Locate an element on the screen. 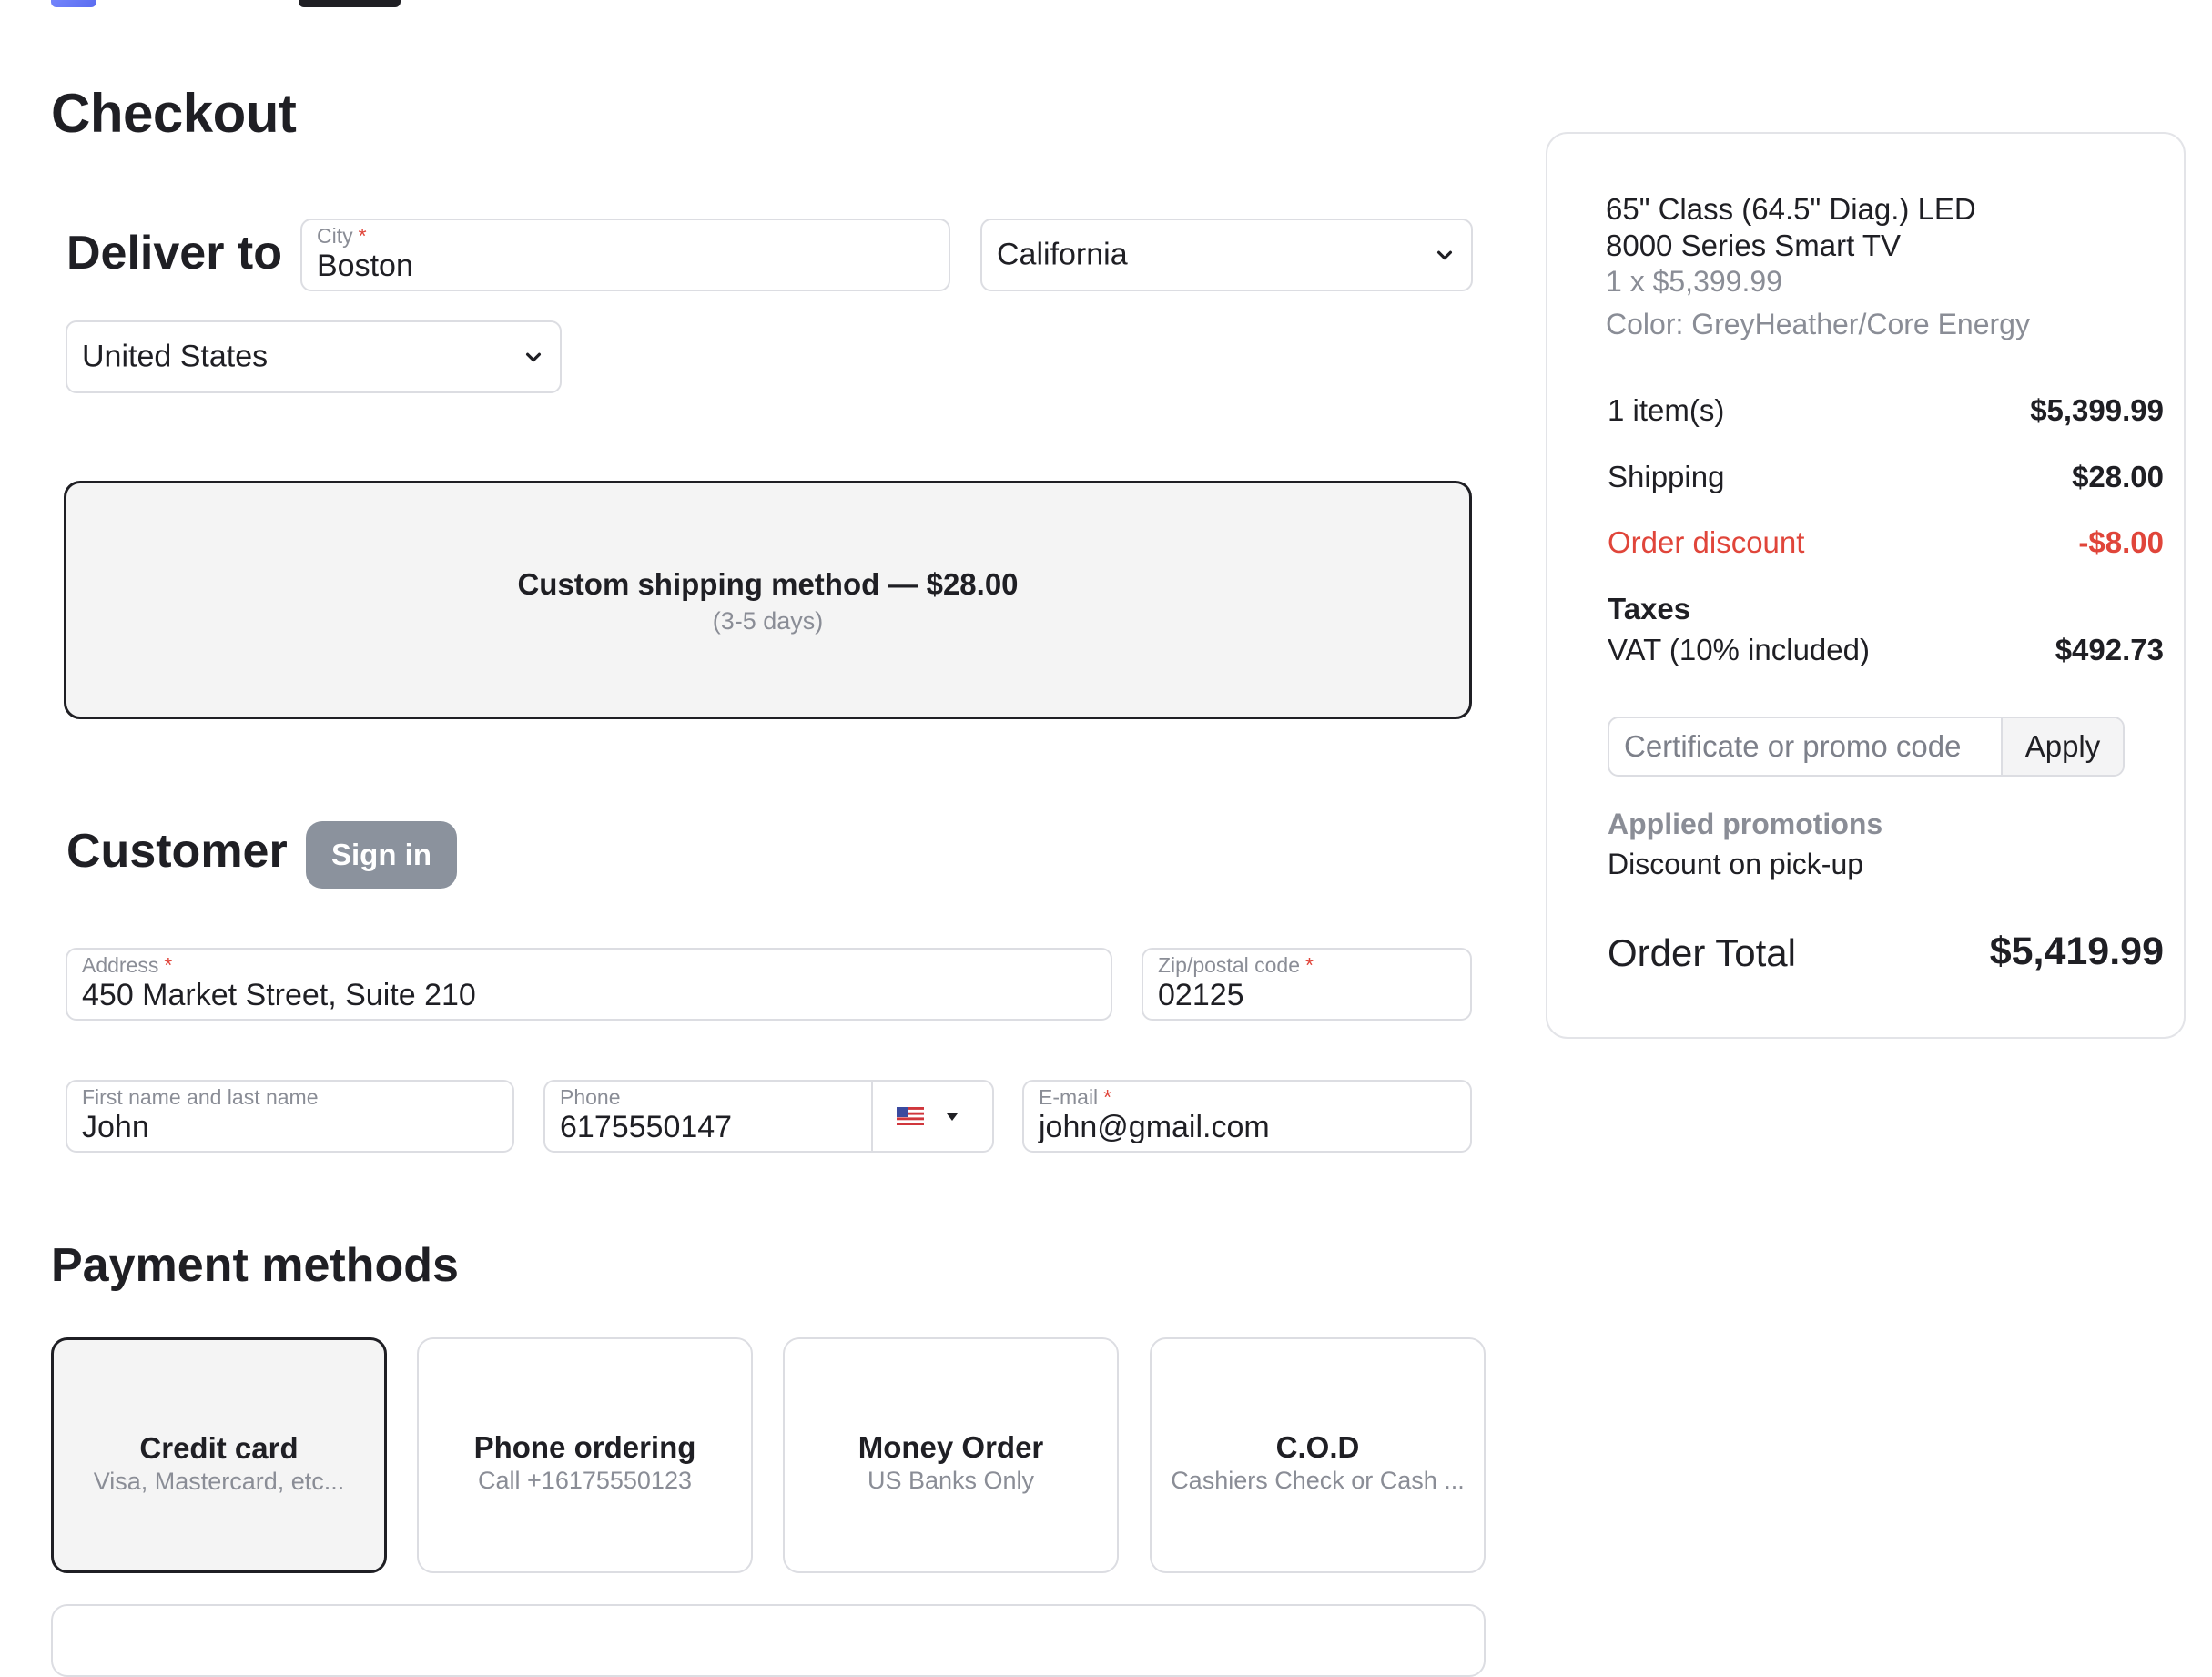 The image size is (2212, 1677). email-field: E-mail * john@gmail.com is located at coordinates (1247, 1116).